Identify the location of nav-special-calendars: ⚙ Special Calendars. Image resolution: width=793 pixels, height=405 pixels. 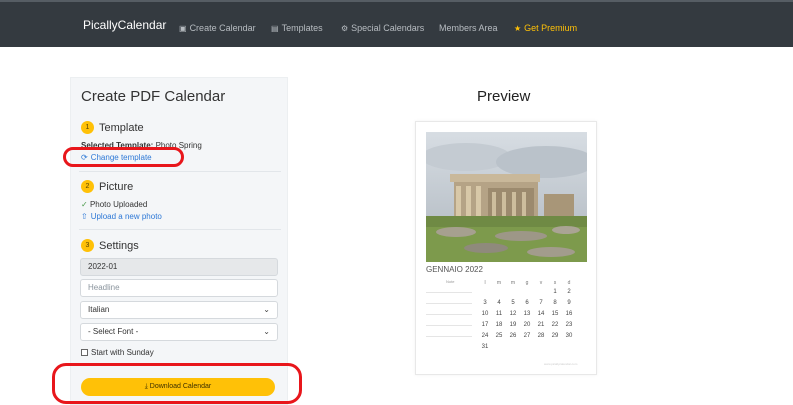
(382, 28).